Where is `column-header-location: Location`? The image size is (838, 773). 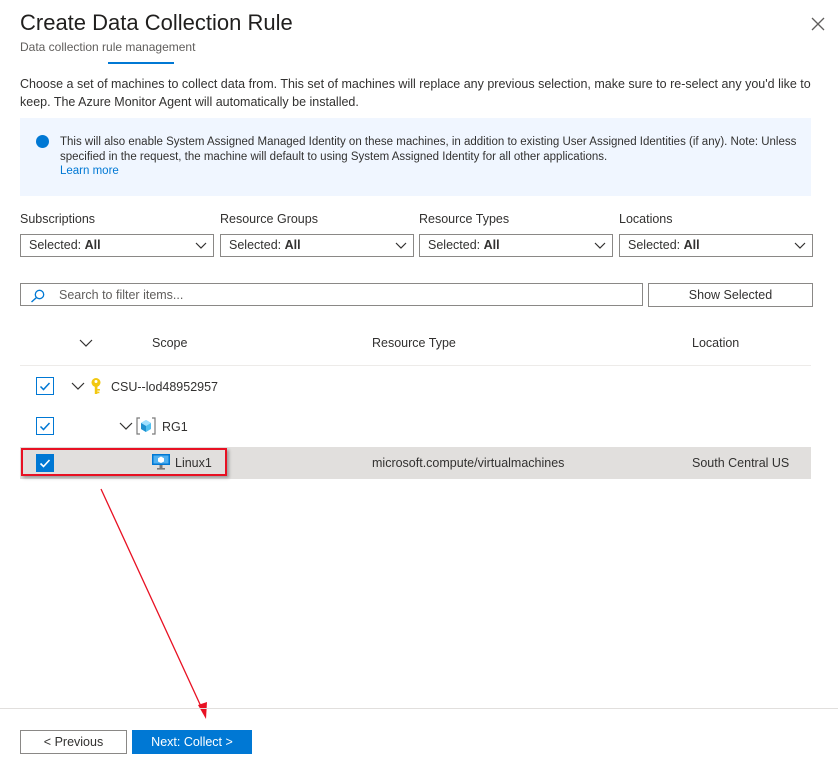 column-header-location: Location is located at coordinates (715, 343).